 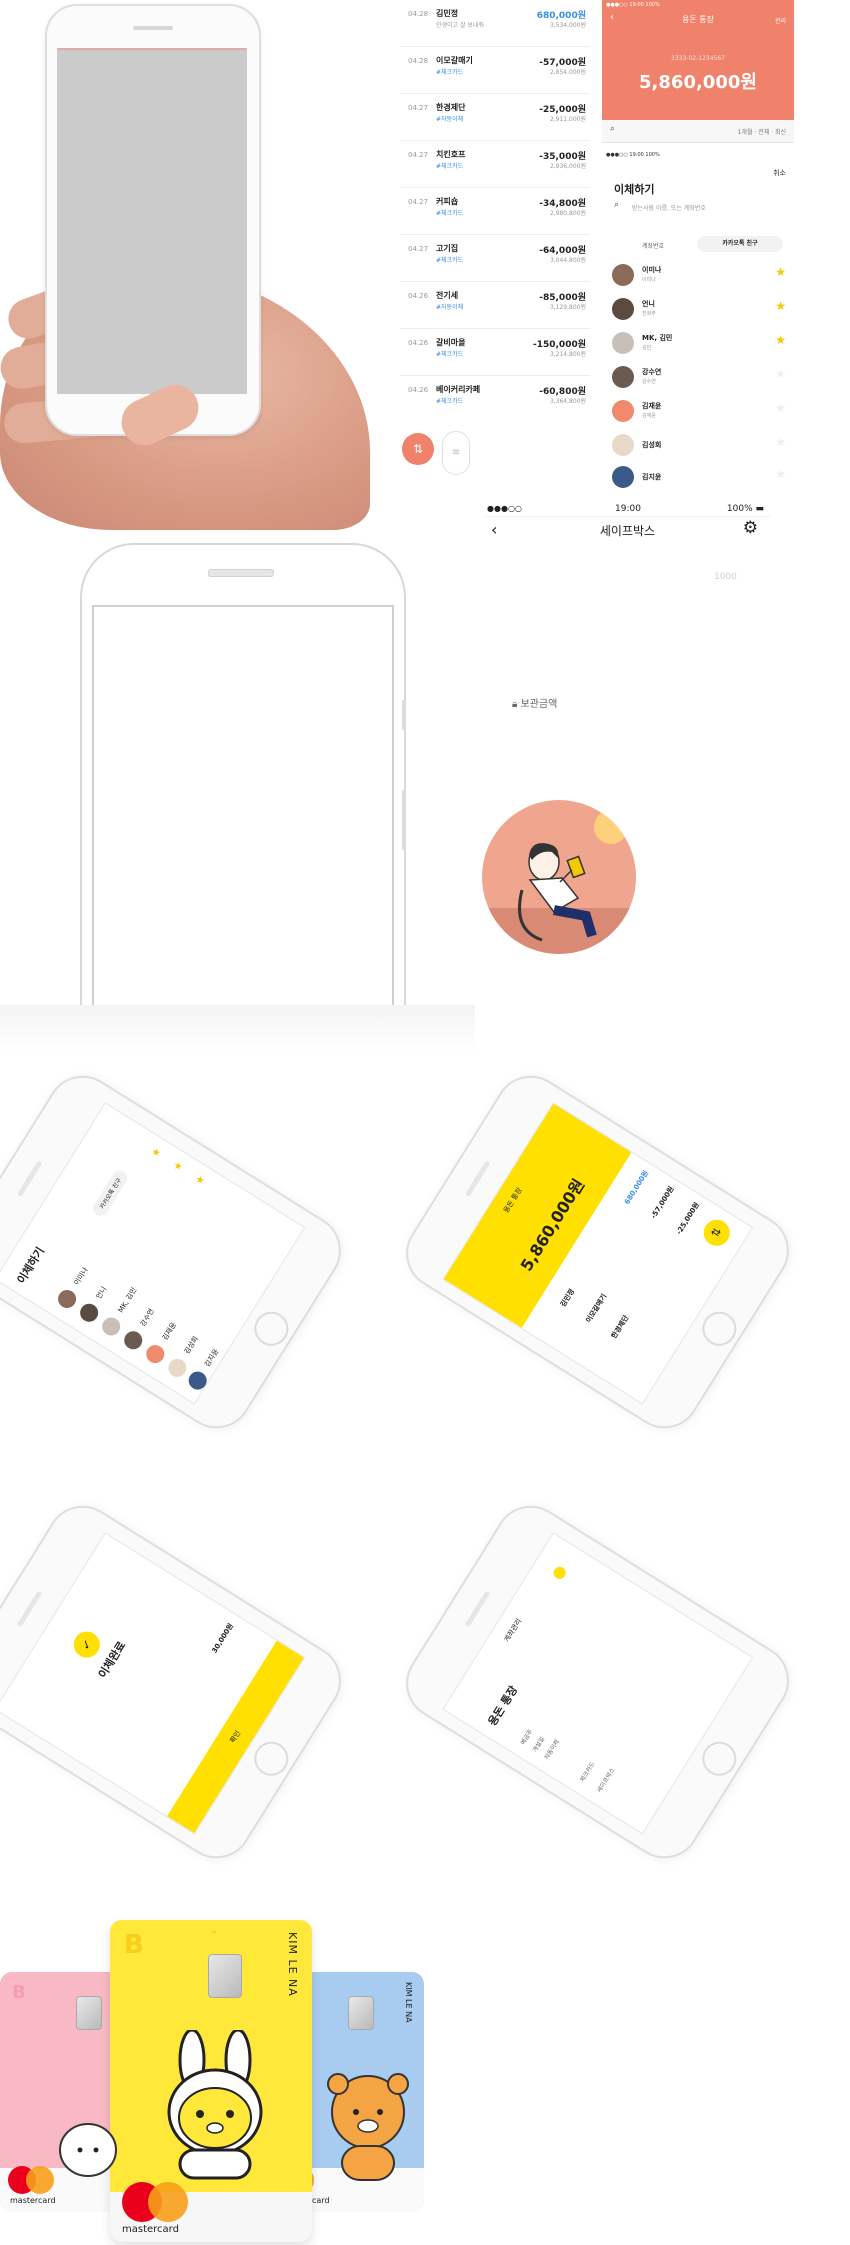 What do you see at coordinates (700, 412) in the screenshot?
I see `contact-row: 김재윤 김재윤 ★` at bounding box center [700, 412].